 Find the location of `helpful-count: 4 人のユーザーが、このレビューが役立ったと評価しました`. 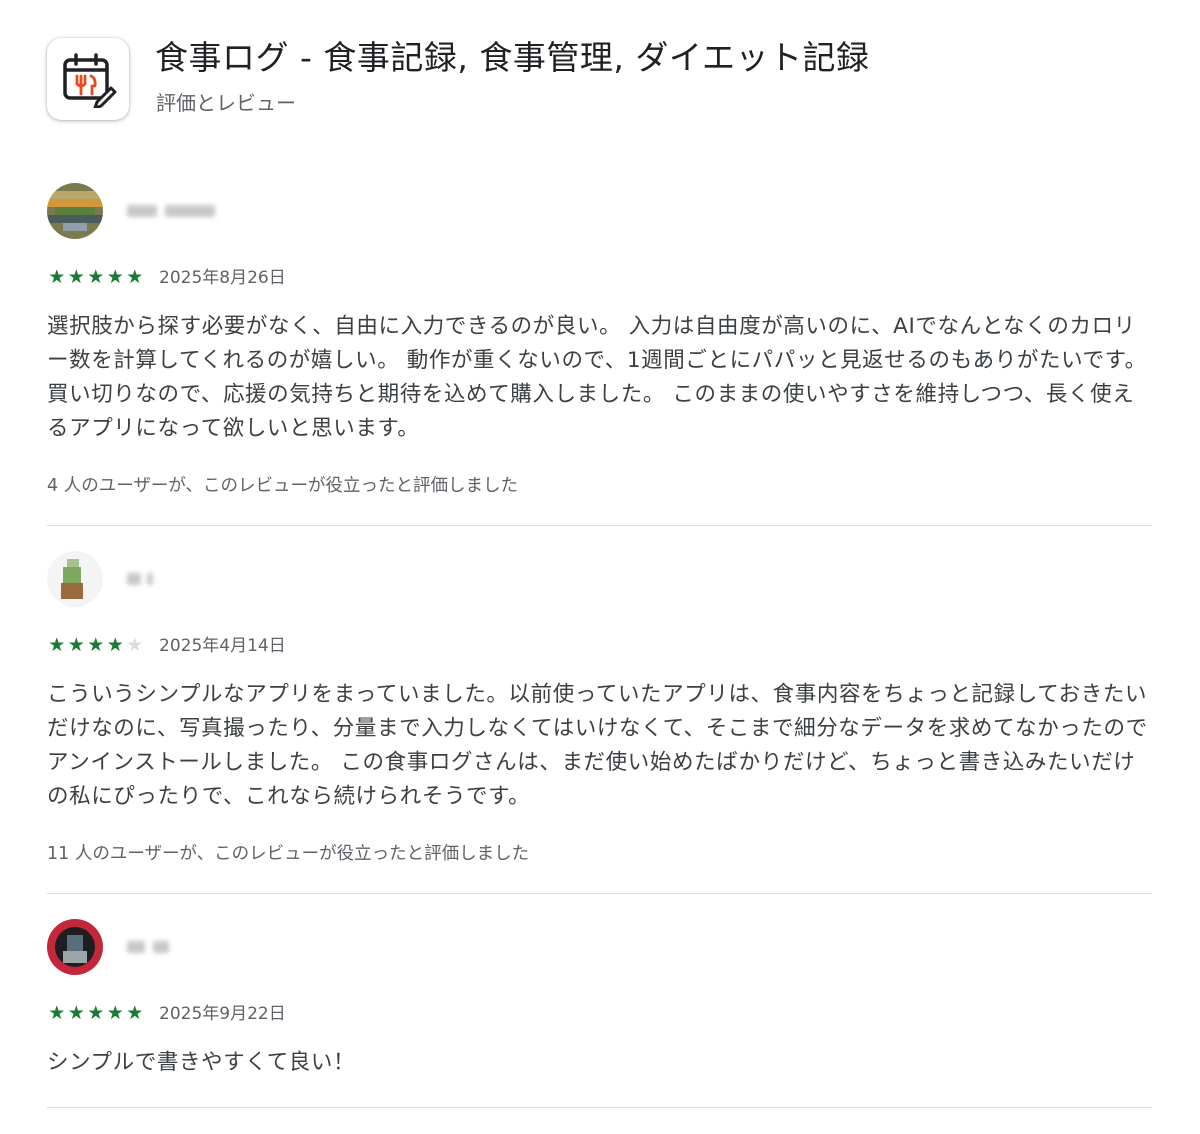

helpful-count: 4 人のユーザーが、このレビューが役立ったと評価しました is located at coordinates (282, 486).